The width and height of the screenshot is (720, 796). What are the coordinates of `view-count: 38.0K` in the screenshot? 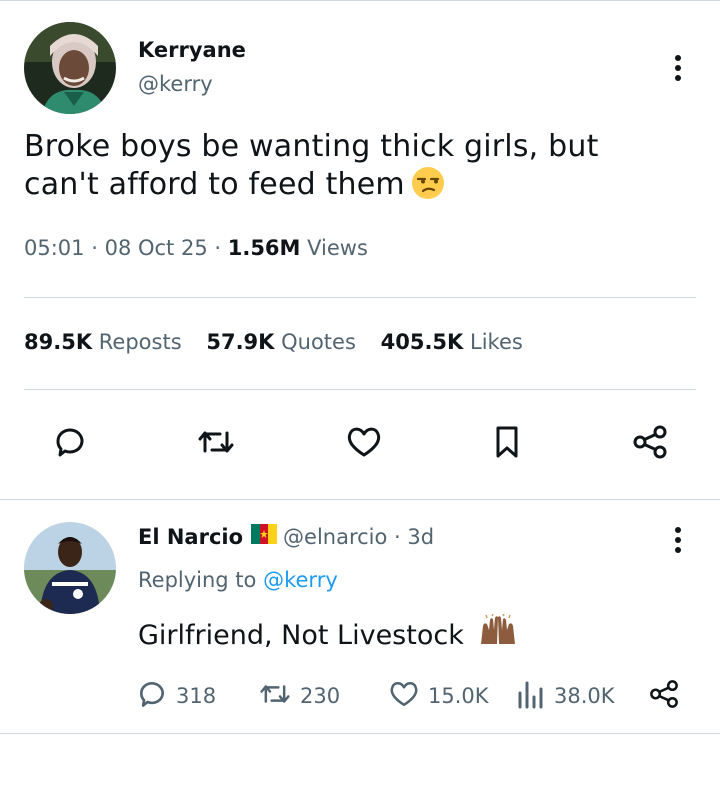 It's located at (584, 696).